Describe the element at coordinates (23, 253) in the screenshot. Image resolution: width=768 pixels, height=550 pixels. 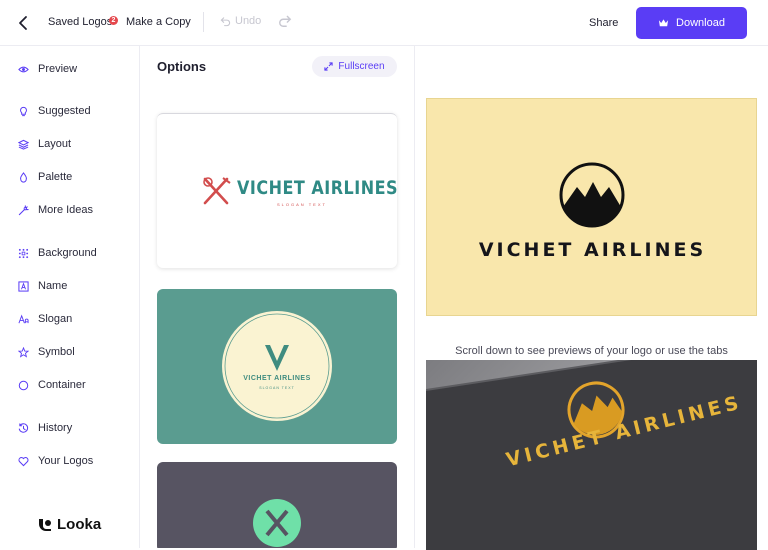
I see `grid-dots-icon` at that location.